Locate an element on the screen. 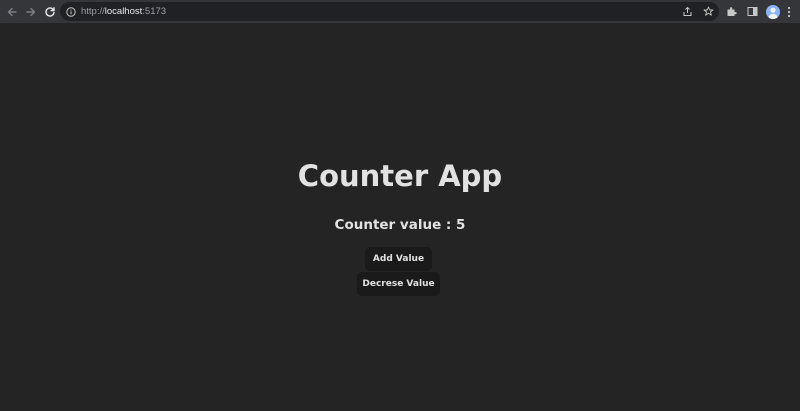  url-text: http://localhost:5173 is located at coordinates (123, 11).